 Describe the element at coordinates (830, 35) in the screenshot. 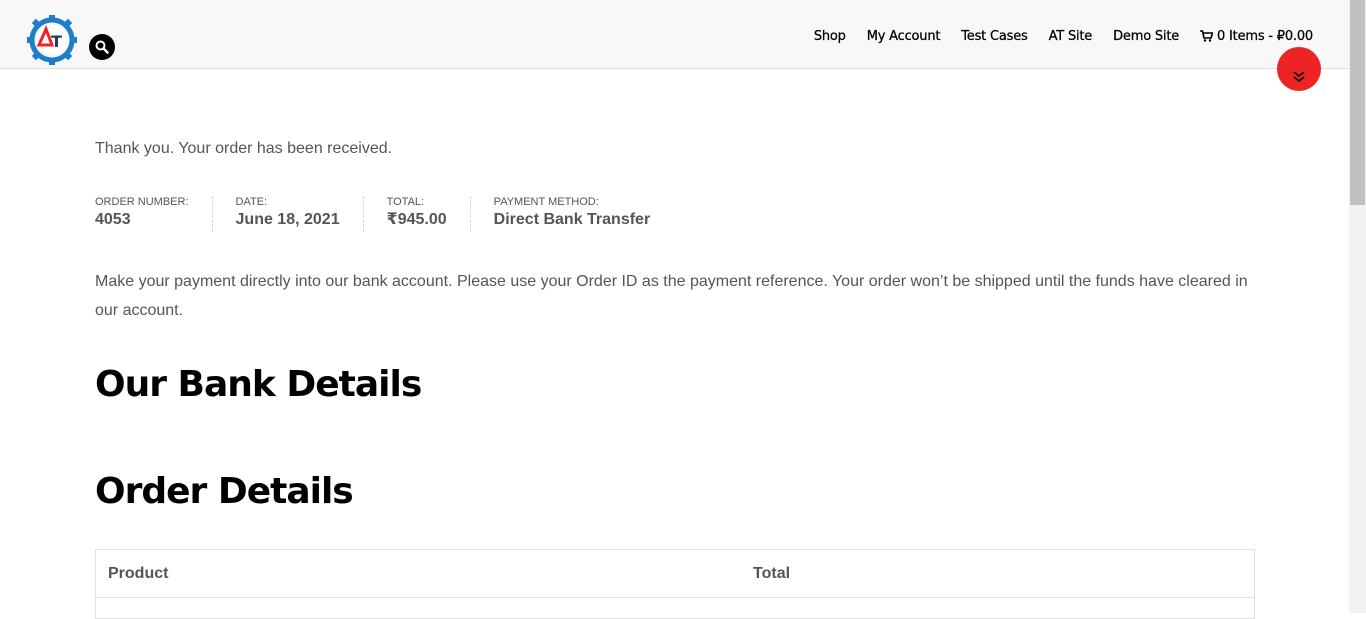

I see `nav-shop: Shop` at that location.